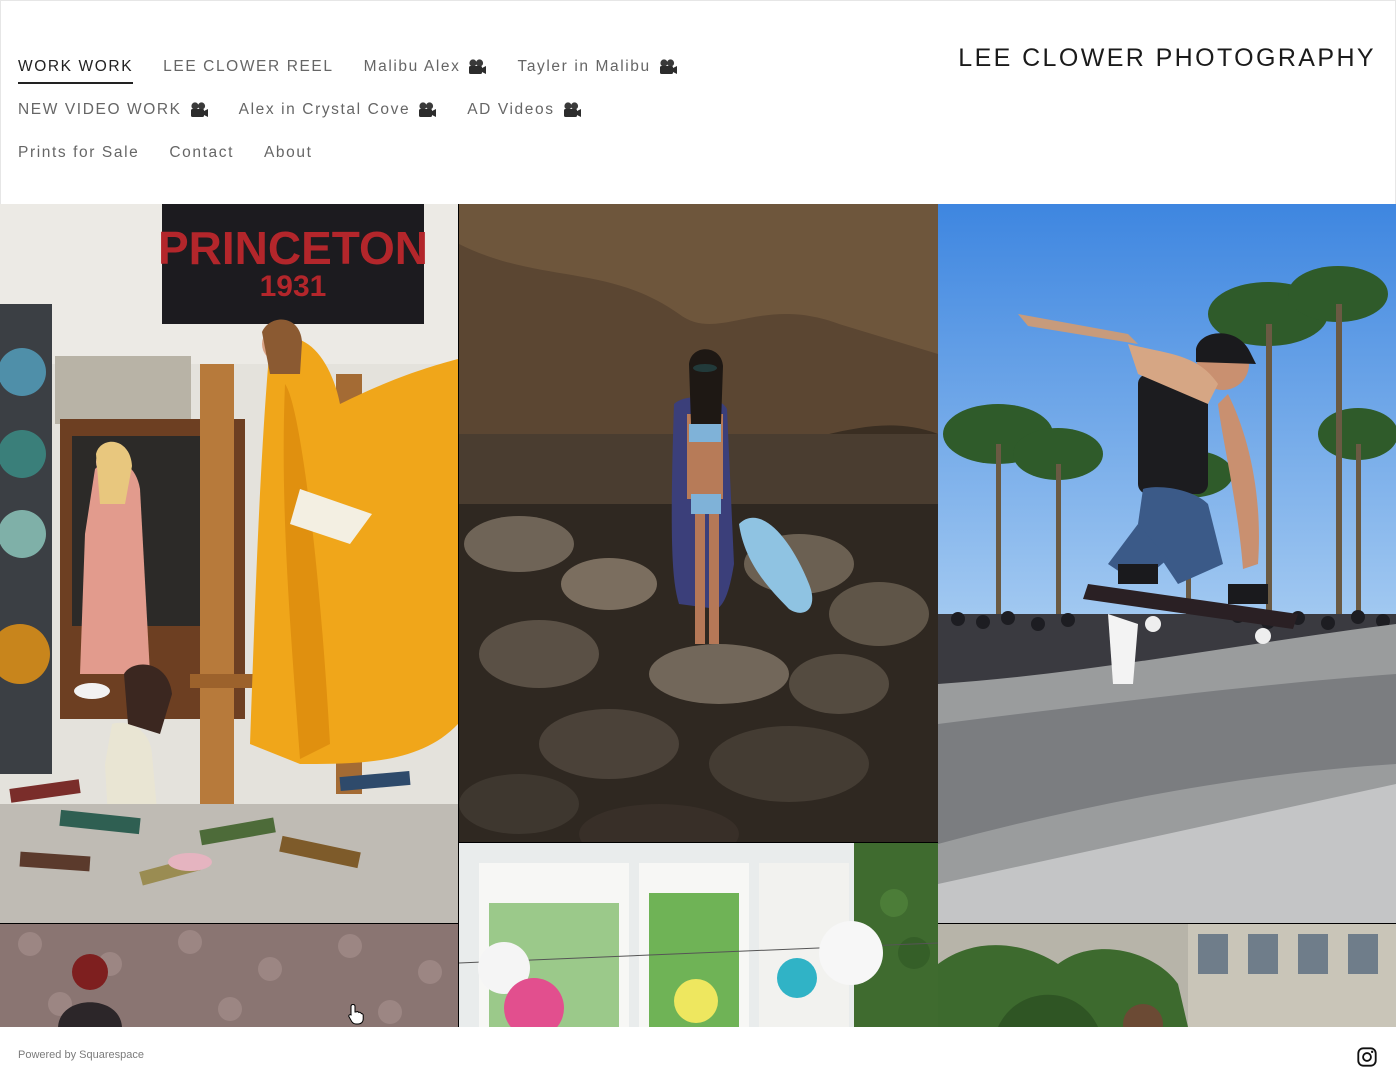  I want to click on nav-link-about: About, so click(288, 154).